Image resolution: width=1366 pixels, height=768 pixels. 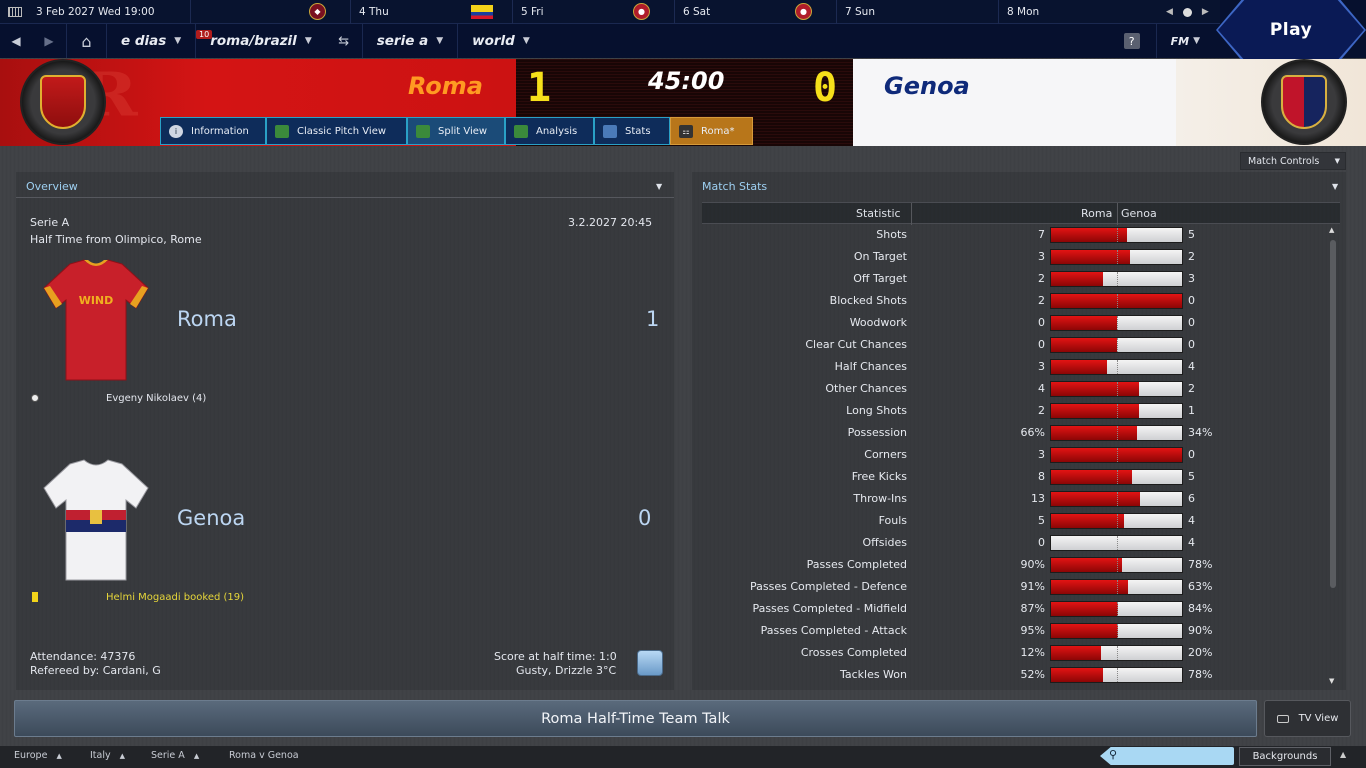 I want to click on keyboard-icon, so click(x=15, y=12).